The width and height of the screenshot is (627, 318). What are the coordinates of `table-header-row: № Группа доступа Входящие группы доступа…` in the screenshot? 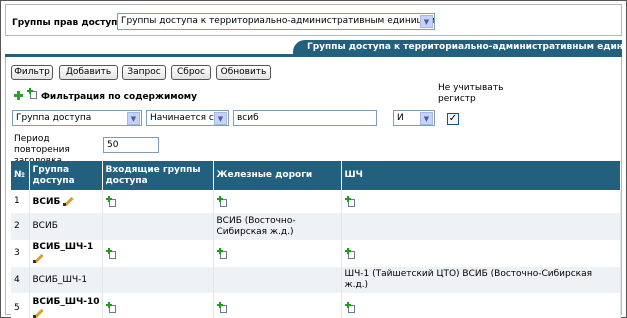 It's located at (316, 175).